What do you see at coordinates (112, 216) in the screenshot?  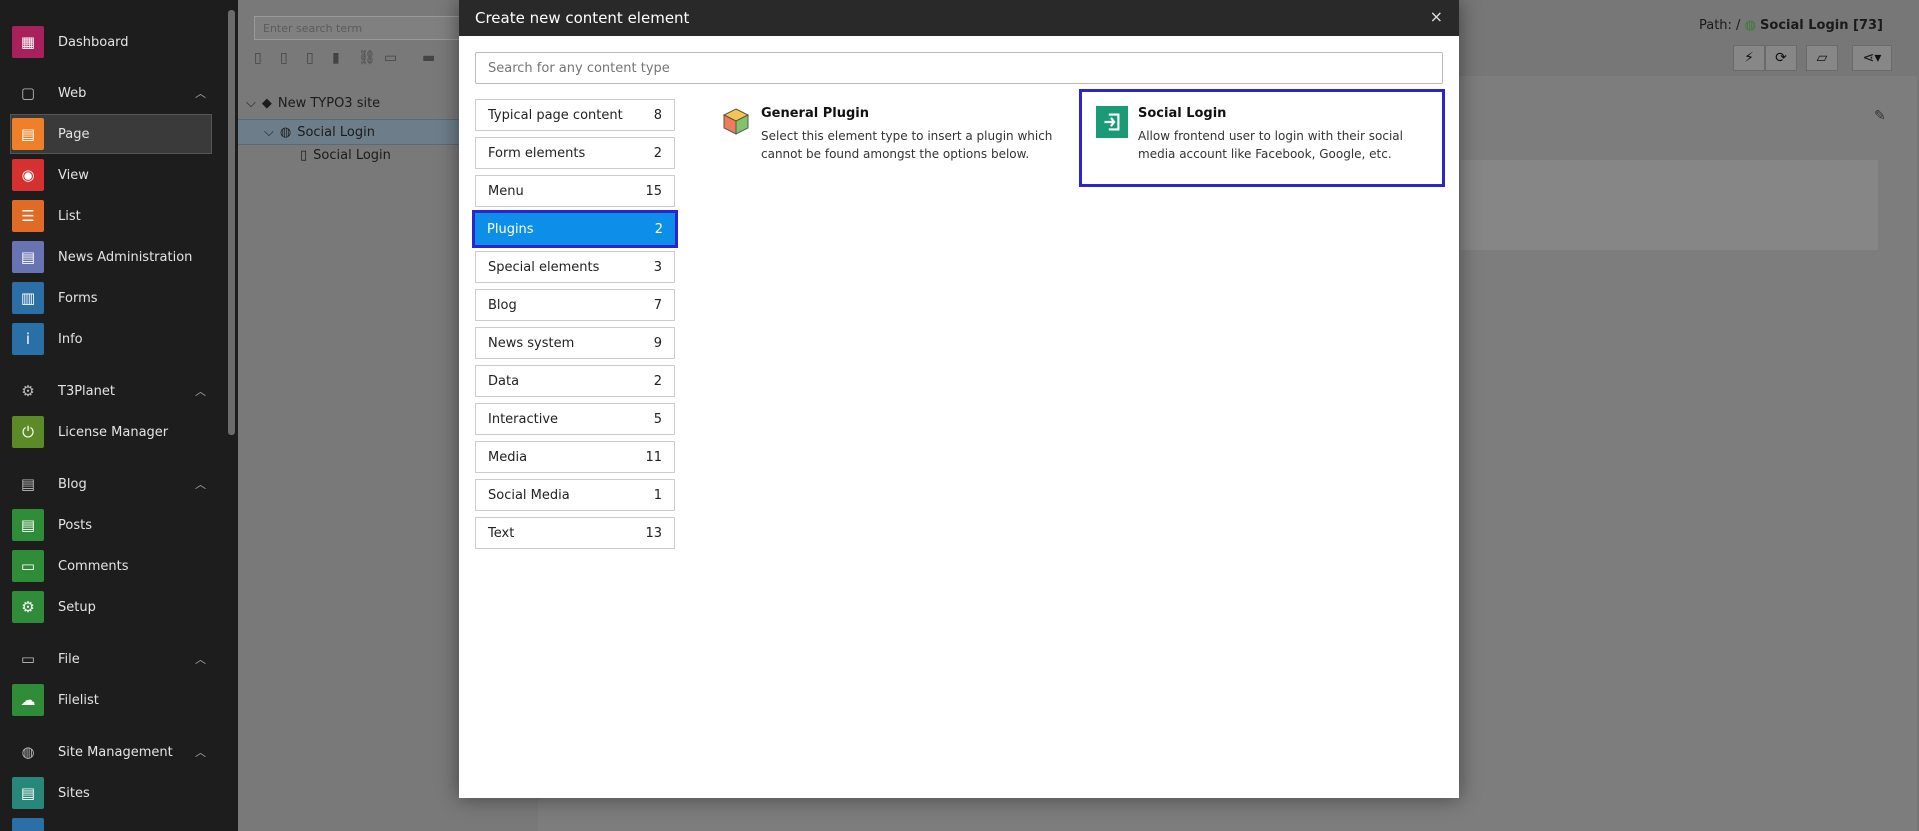 I see `module-list: ☰ List` at bounding box center [112, 216].